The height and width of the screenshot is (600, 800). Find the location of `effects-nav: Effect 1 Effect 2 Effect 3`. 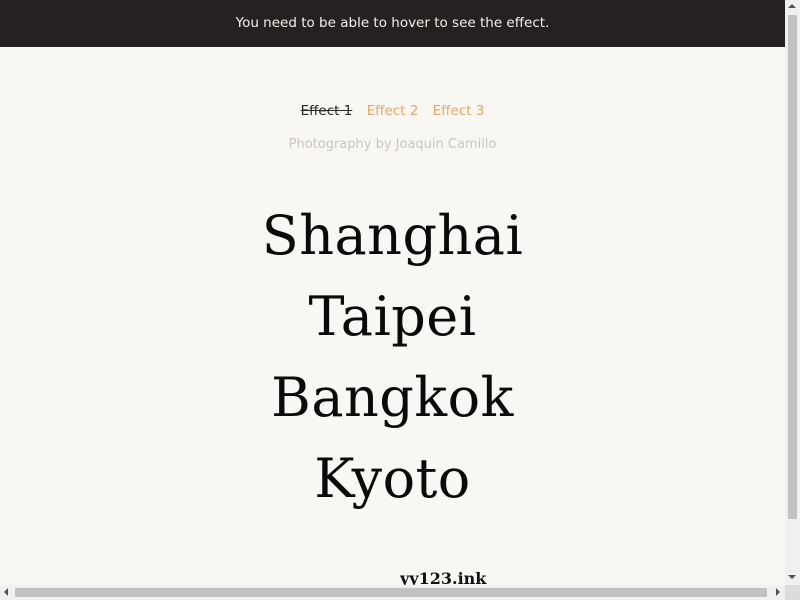

effects-nav: Effect 1 Effect 2 Effect 3 is located at coordinates (392, 111).